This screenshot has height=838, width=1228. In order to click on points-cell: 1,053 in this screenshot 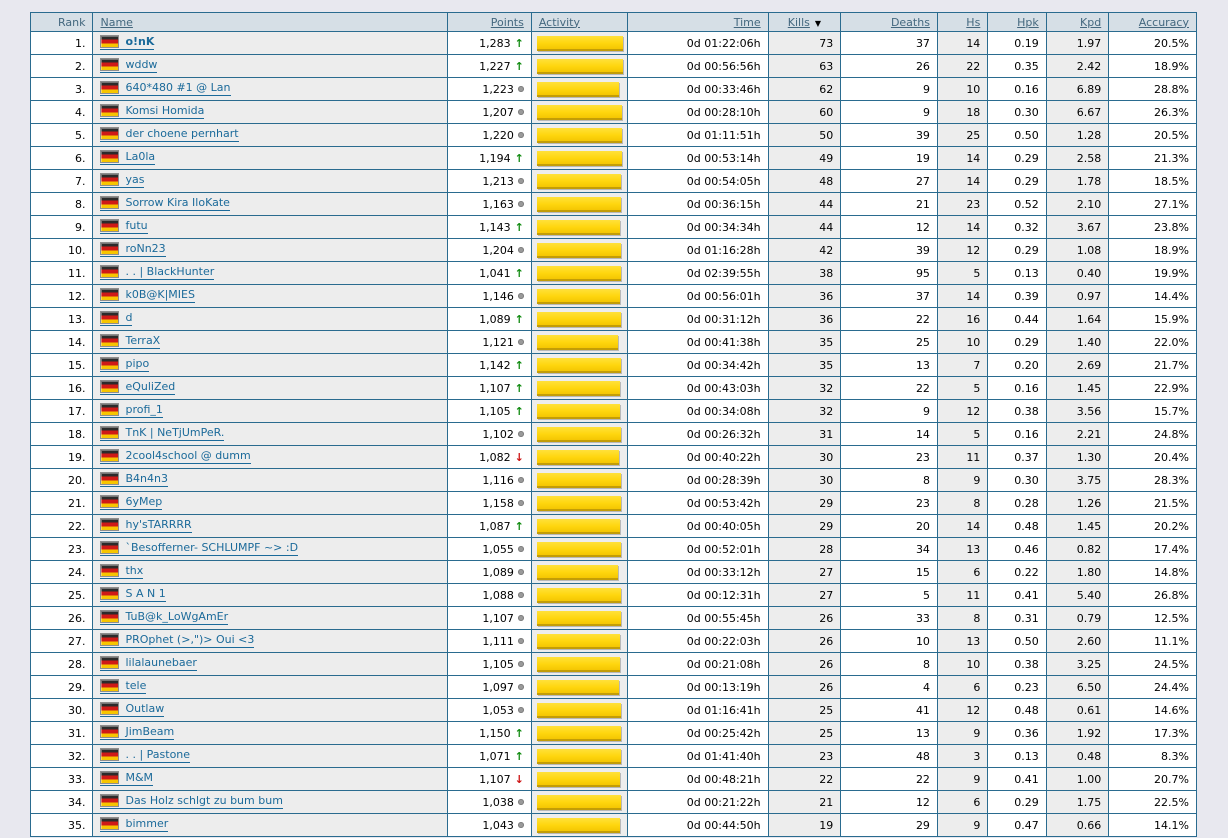, I will do `click(489, 710)`.